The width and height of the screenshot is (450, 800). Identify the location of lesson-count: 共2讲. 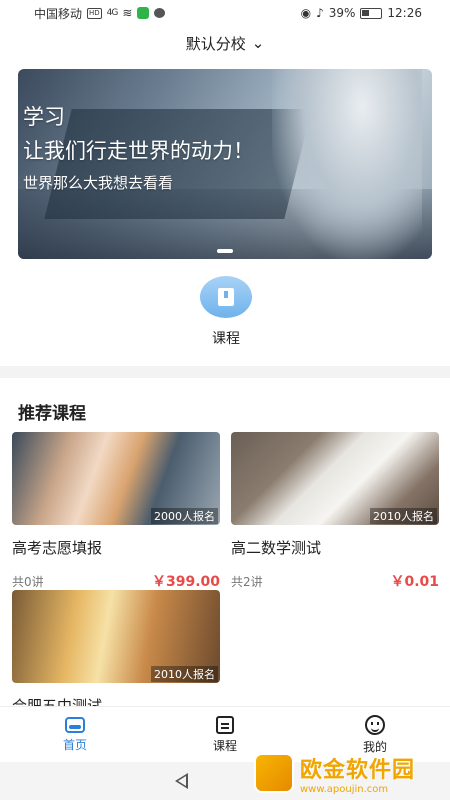
(247, 581).